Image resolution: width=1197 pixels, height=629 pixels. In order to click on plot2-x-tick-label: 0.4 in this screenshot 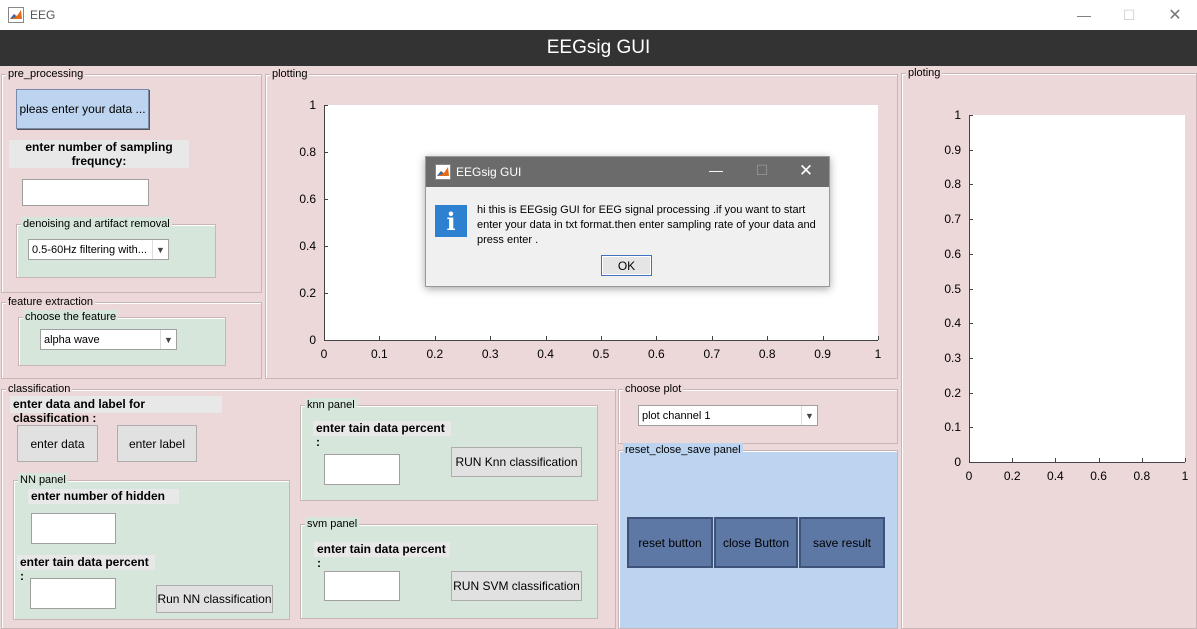, I will do `click(1055, 476)`.